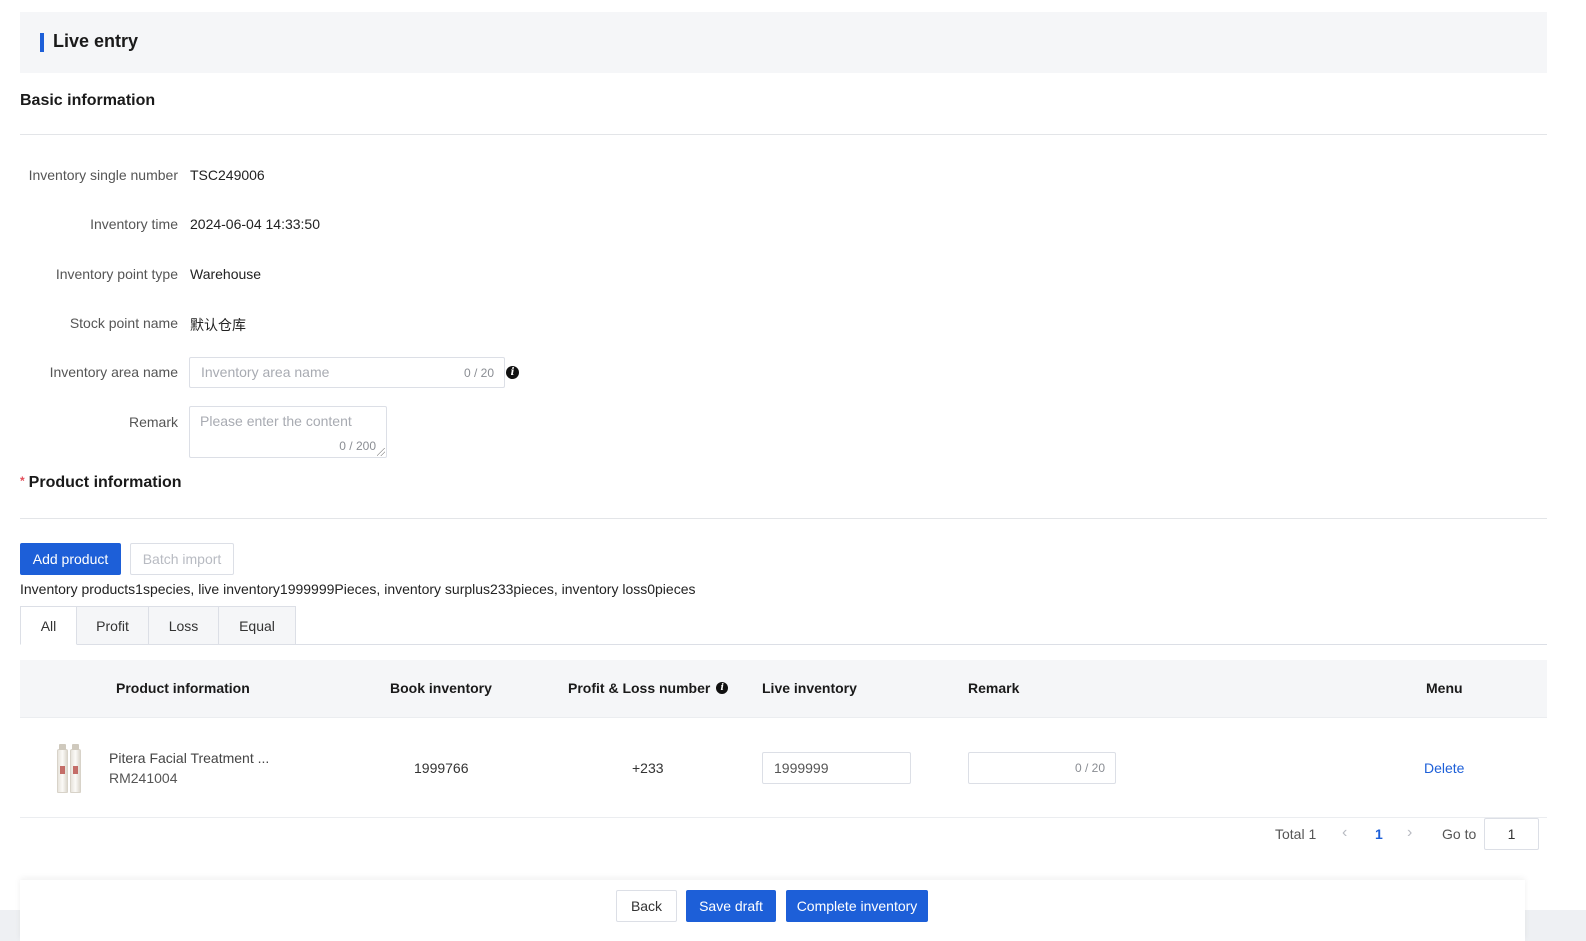 The image size is (1586, 941). What do you see at coordinates (276, 421) in the screenshot?
I see `remark-placeholder: Please enter the content` at bounding box center [276, 421].